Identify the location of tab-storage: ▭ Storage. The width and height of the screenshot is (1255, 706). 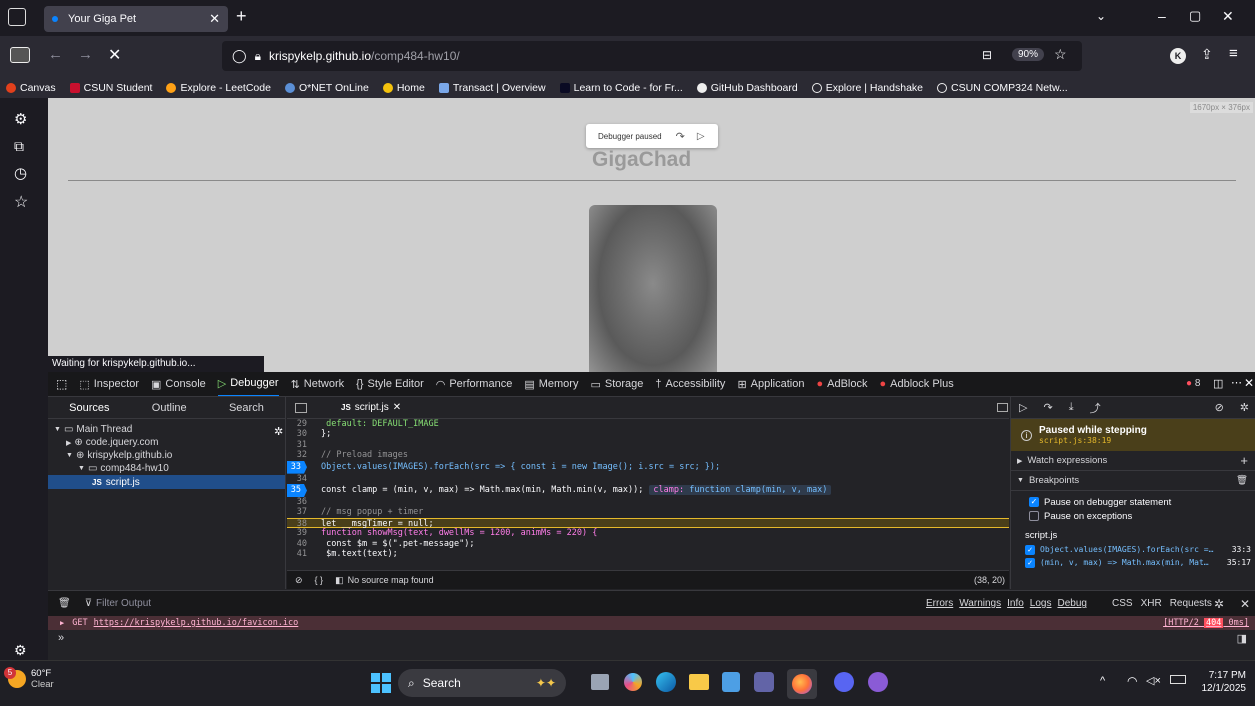
(616, 384).